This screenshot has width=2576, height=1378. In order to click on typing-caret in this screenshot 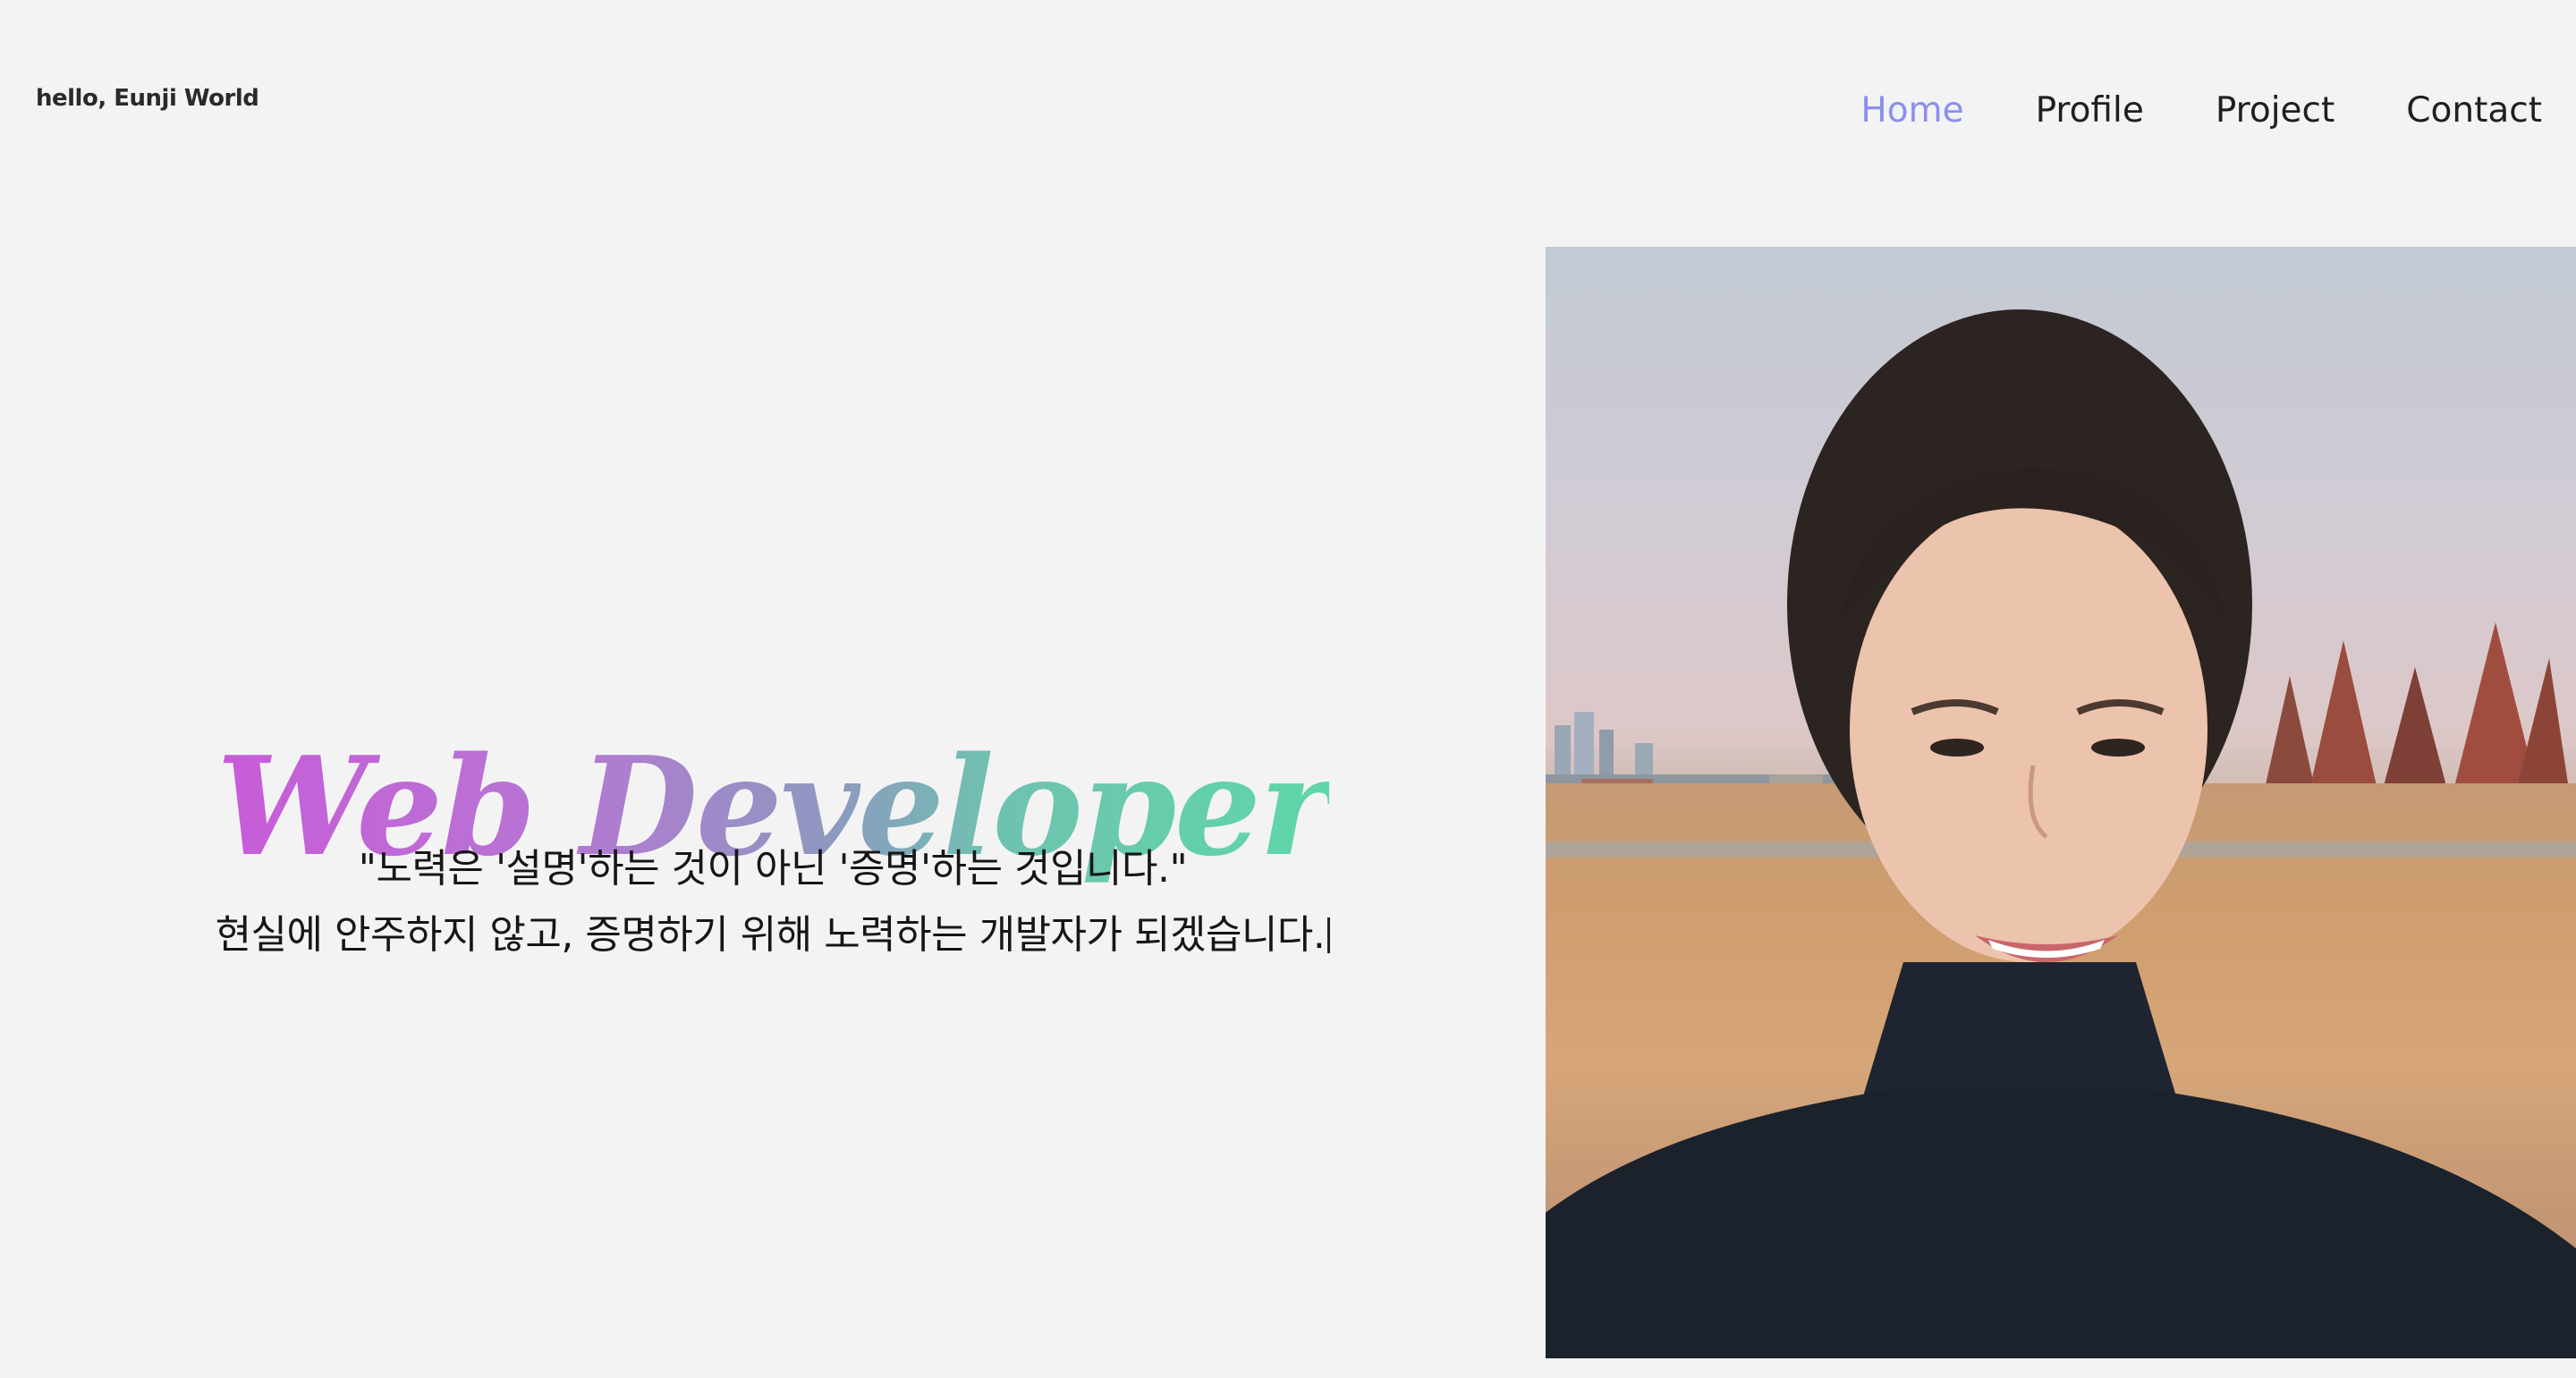, I will do `click(1329, 935)`.